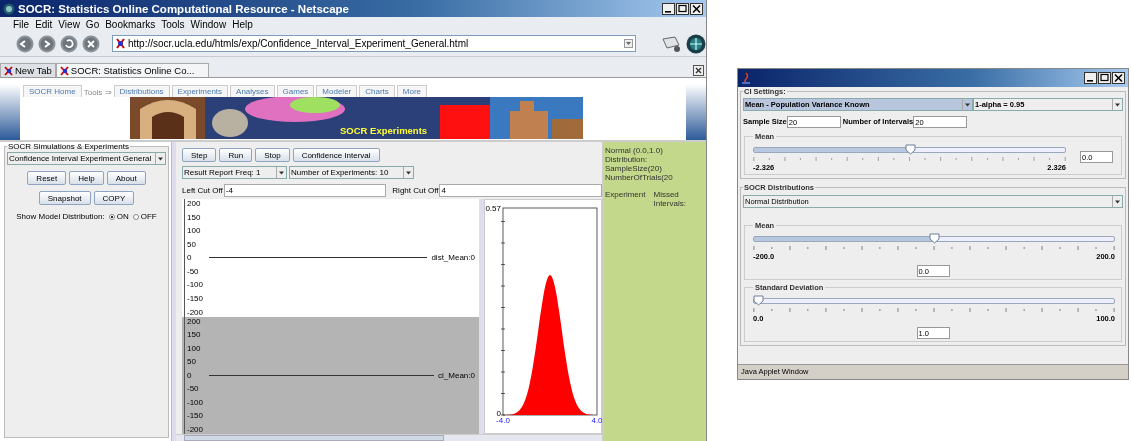 The width and height of the screenshot is (1131, 441). I want to click on reload-button, so click(69, 43).